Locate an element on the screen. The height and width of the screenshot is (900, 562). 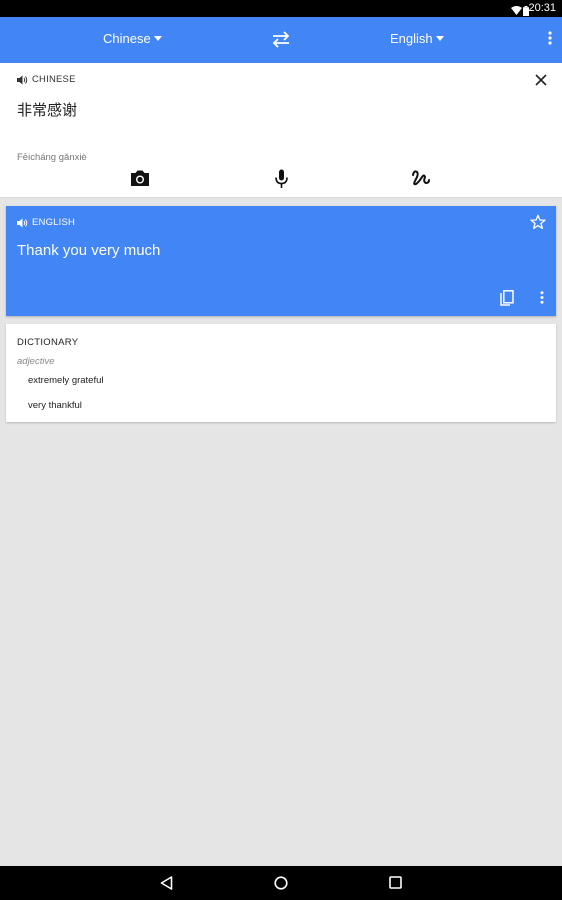
home-icon is located at coordinates (281, 883).